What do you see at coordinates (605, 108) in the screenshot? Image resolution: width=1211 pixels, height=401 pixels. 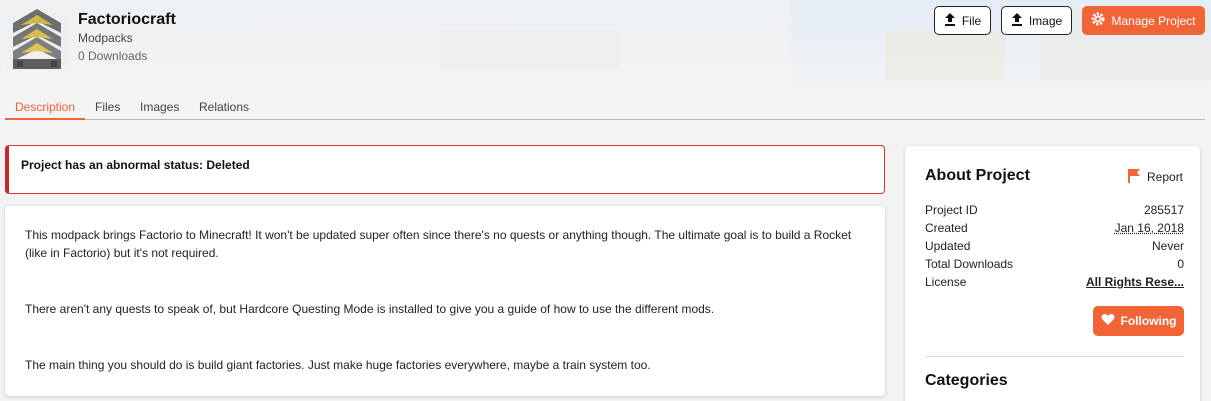 I see `project-tabs: Description Files Images Relations` at bounding box center [605, 108].